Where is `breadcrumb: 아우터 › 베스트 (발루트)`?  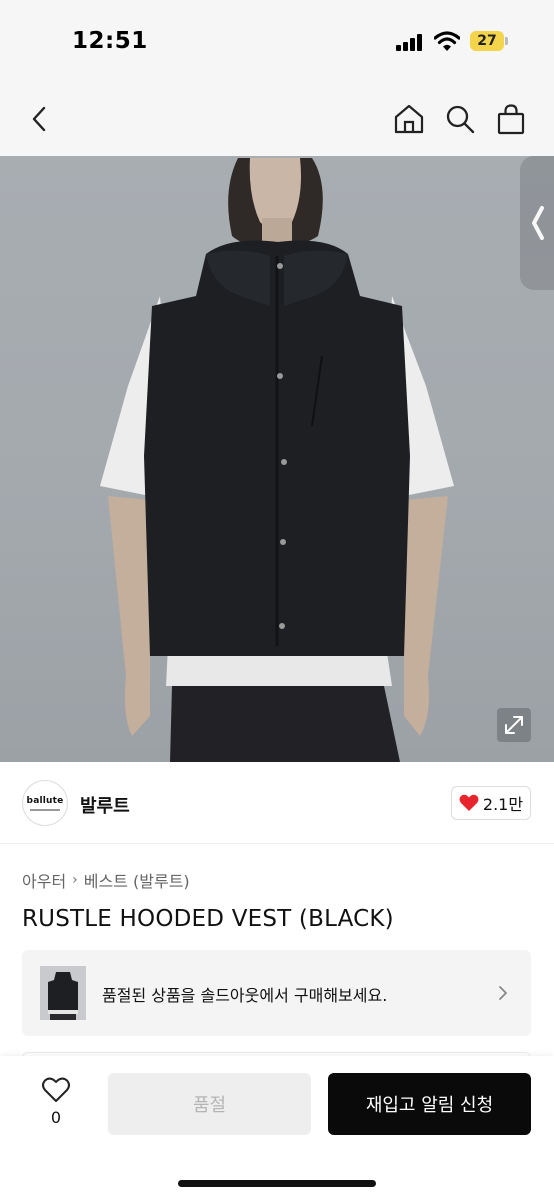
breadcrumb: 아우터 › 베스트 (발루트) is located at coordinates (106, 880).